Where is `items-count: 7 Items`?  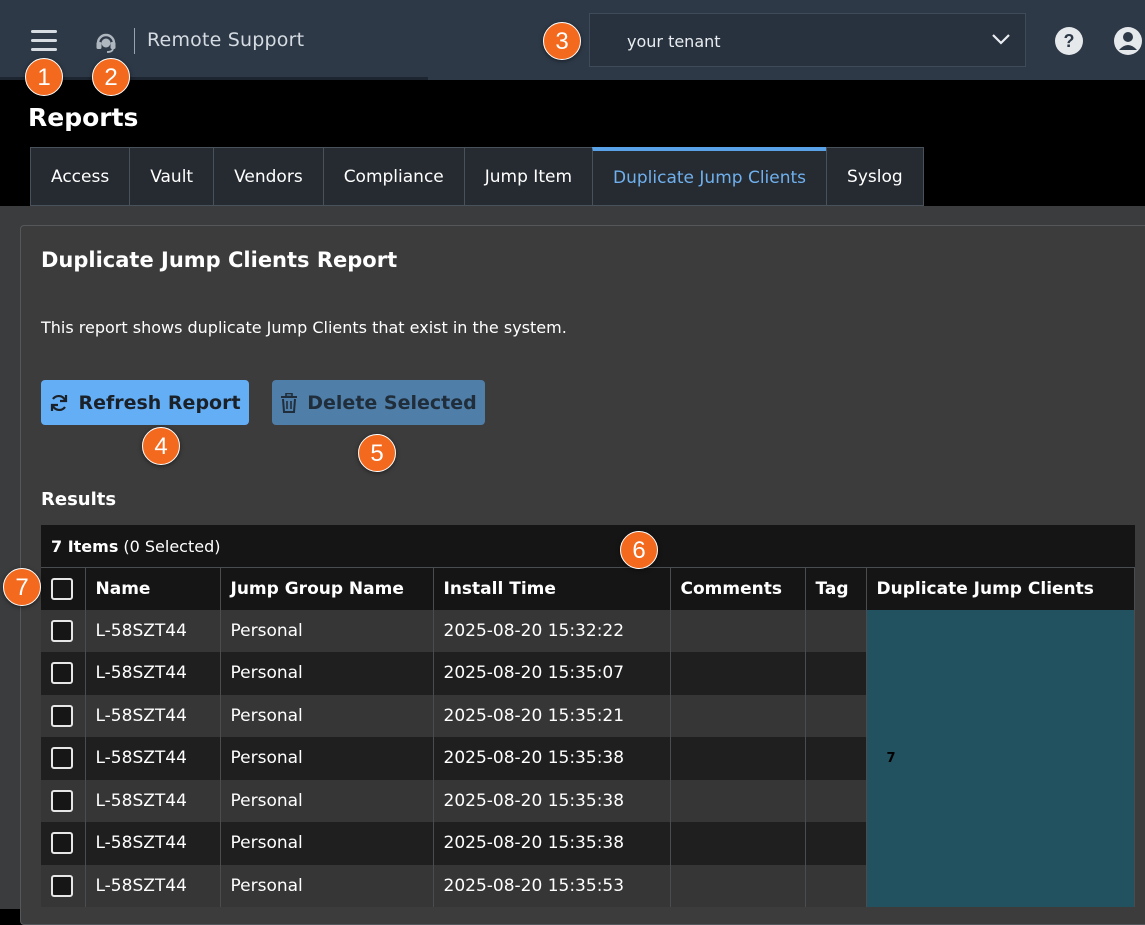
items-count: 7 Items is located at coordinates (85, 546).